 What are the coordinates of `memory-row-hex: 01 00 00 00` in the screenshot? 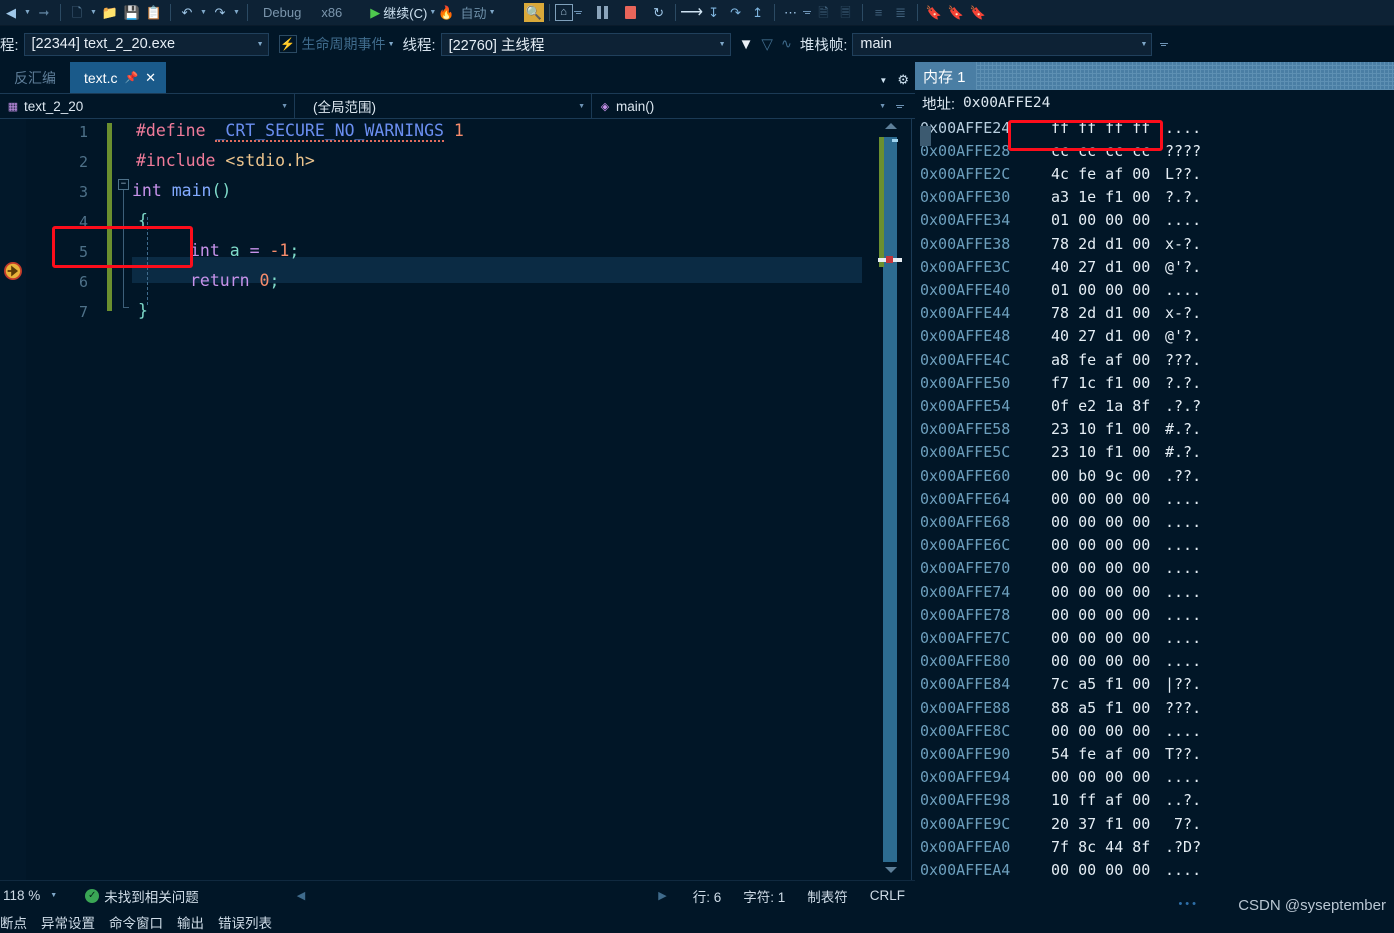 It's located at (1088, 220).